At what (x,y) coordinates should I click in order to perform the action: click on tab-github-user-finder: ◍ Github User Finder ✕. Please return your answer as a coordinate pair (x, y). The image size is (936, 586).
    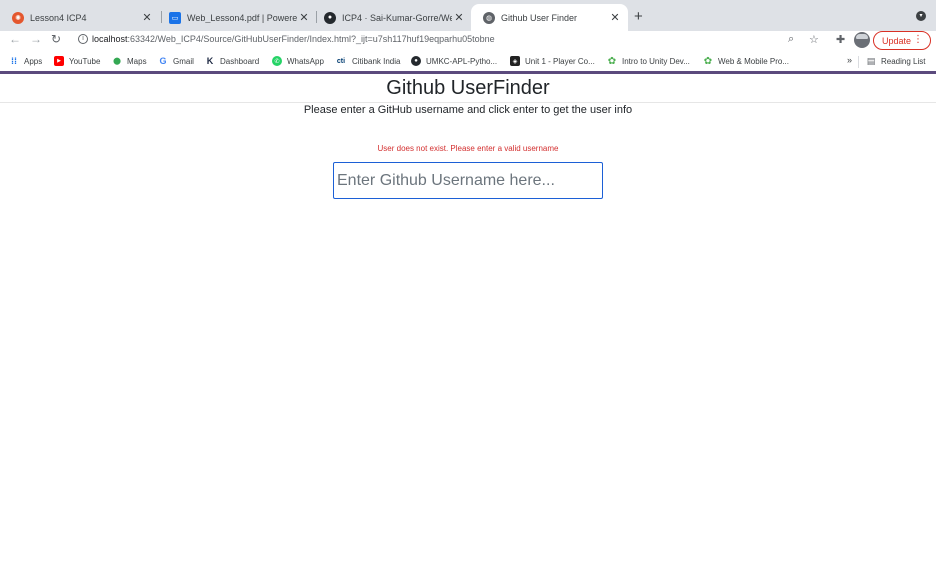
    Looking at the image, I should click on (549, 17).